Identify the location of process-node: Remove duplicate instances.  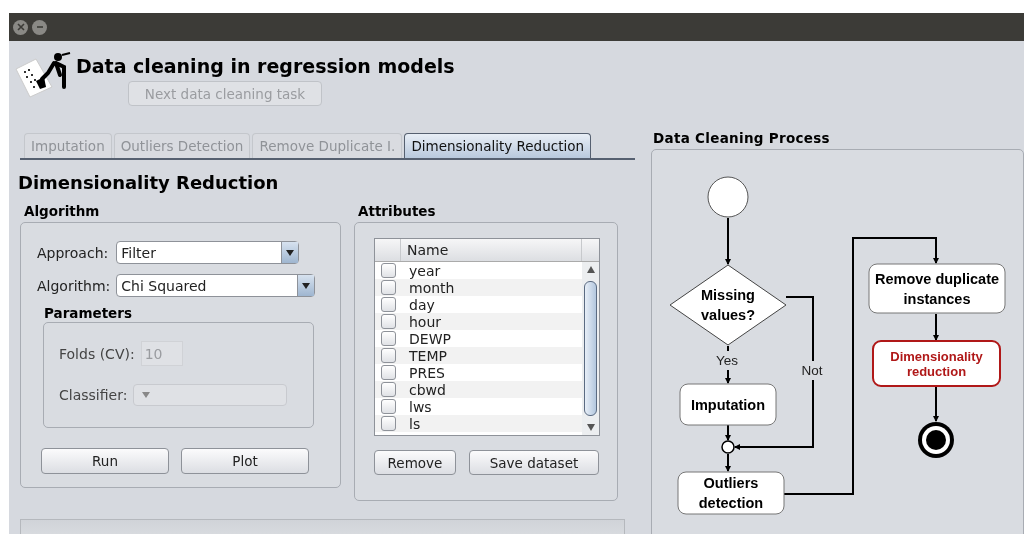
(937, 288).